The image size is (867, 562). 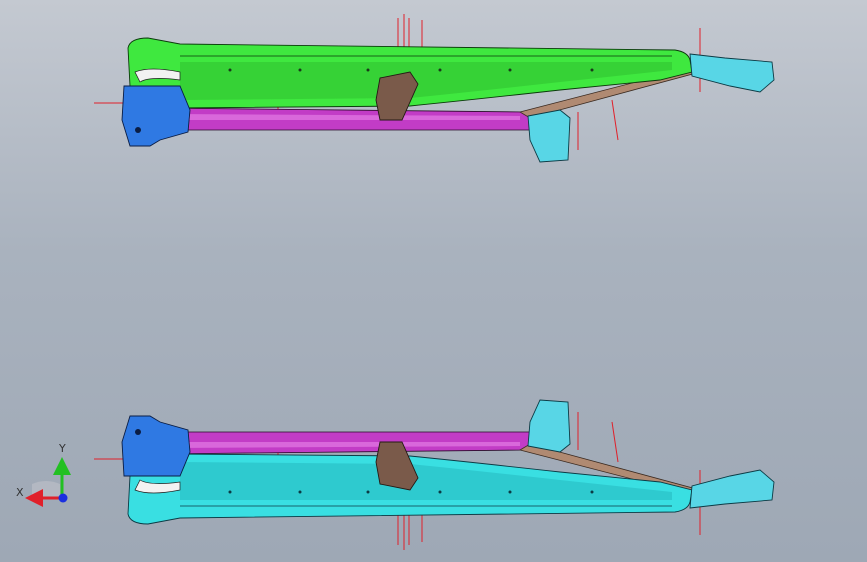 What do you see at coordinates (20, 492) in the screenshot?
I see `x-axis-label: X` at bounding box center [20, 492].